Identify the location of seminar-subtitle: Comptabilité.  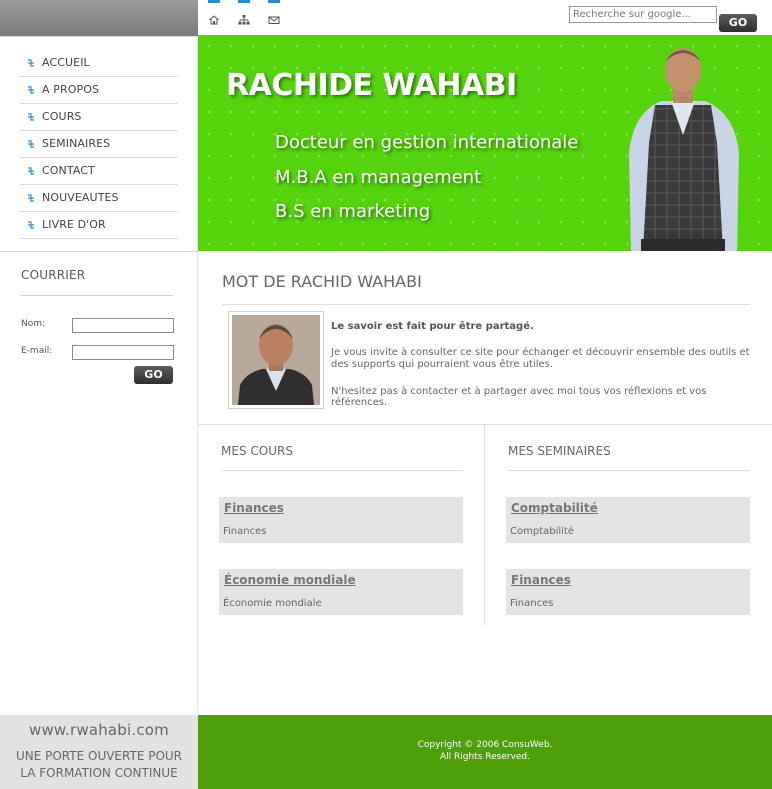
(542, 531).